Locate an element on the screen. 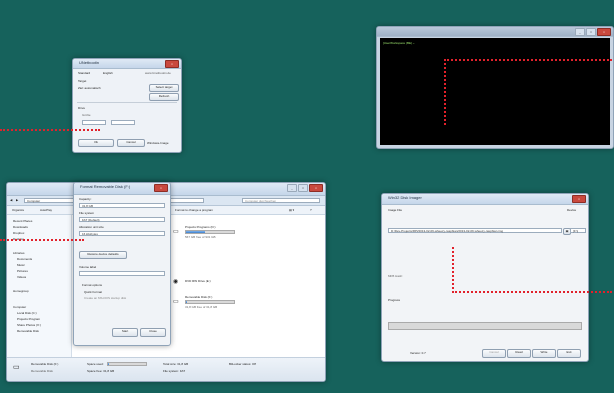 The image size is (614, 393). volume-label-input is located at coordinates (122, 273).